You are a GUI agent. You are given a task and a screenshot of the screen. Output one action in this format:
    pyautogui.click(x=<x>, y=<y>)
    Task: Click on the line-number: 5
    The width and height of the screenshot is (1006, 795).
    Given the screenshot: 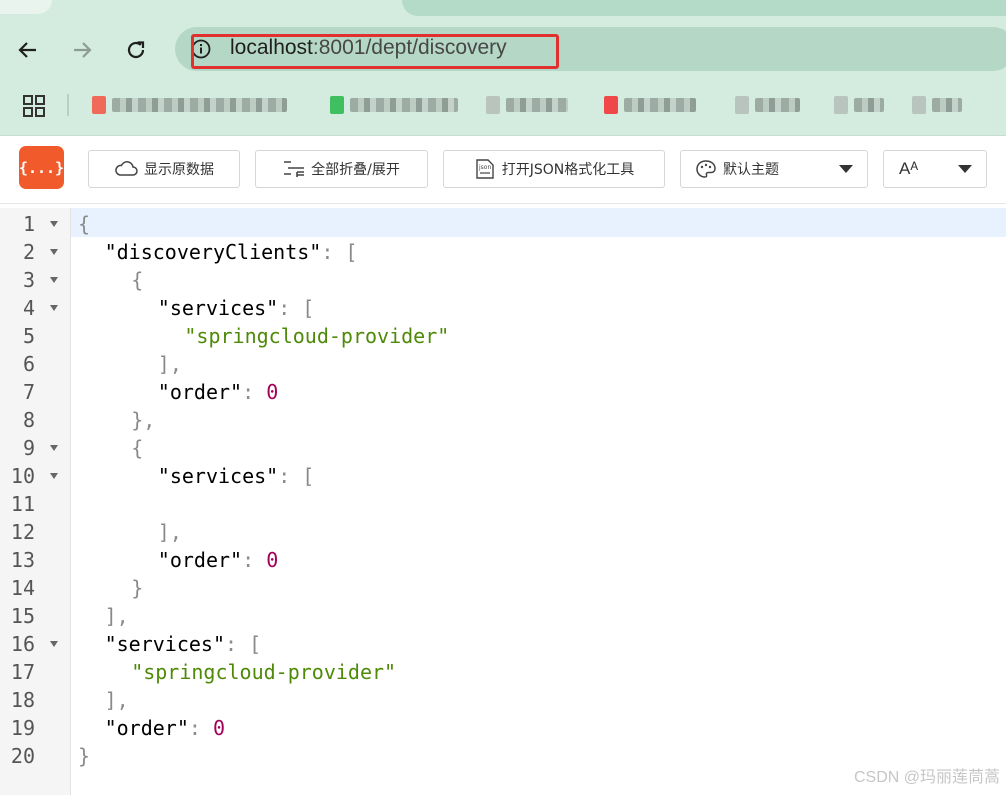 What is the action you would take?
    pyautogui.click(x=28, y=336)
    